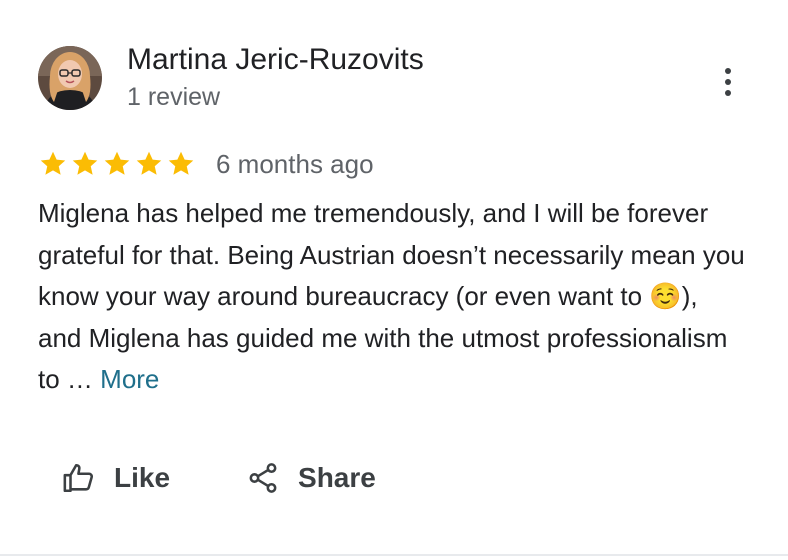  Describe the element at coordinates (263, 478) in the screenshot. I see `share-icon` at that location.